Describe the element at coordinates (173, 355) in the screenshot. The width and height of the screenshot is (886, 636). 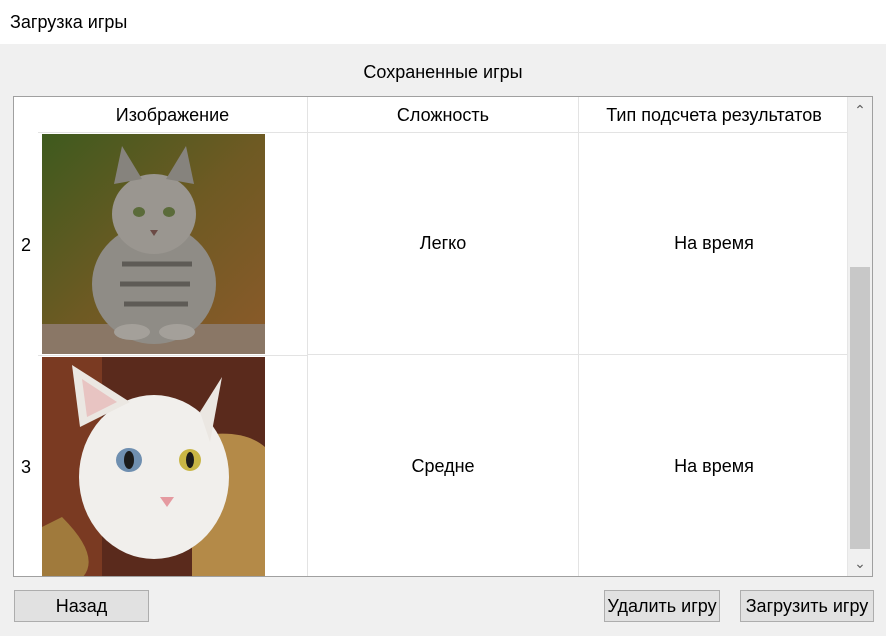
I see `row-divider` at that location.